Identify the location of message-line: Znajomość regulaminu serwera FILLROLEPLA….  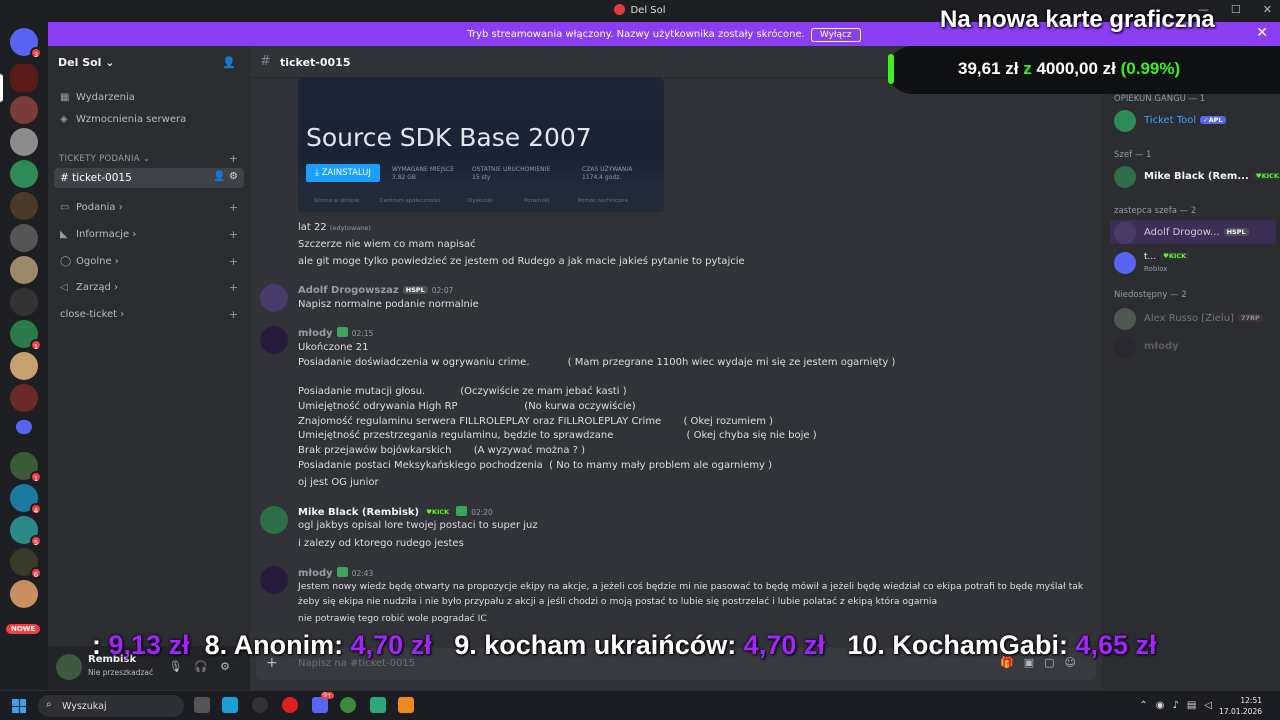
(536, 421).